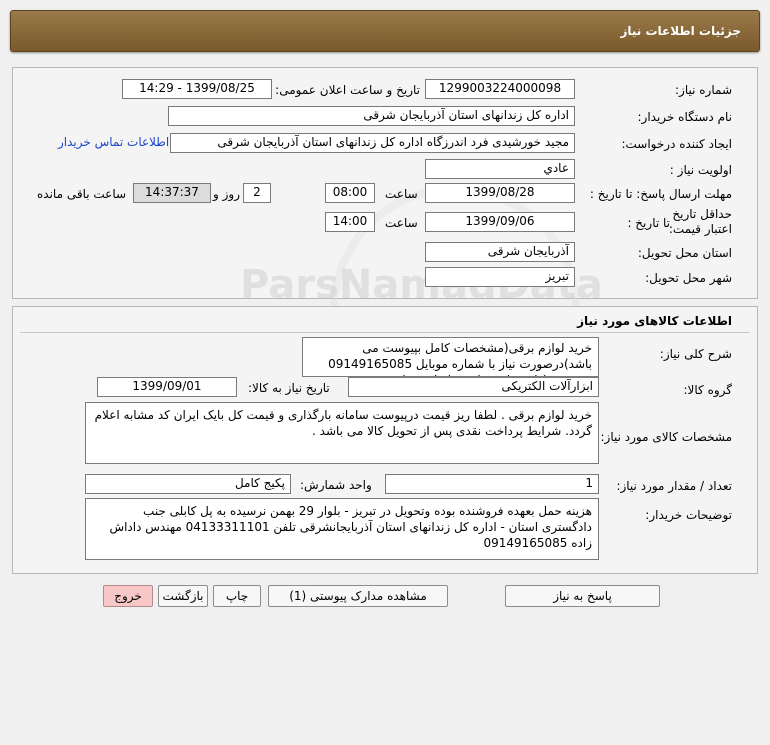 The image size is (770, 745). I want to click on remaining-label: ساعت باقی مانده, so click(82, 194).